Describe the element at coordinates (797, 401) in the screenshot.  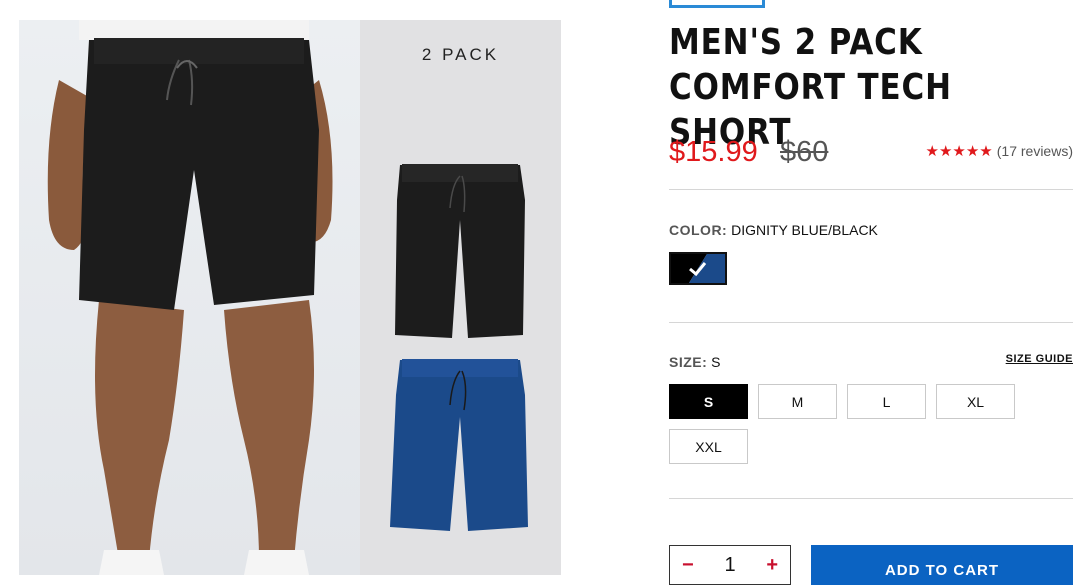
I see `size-option-m: M` at that location.